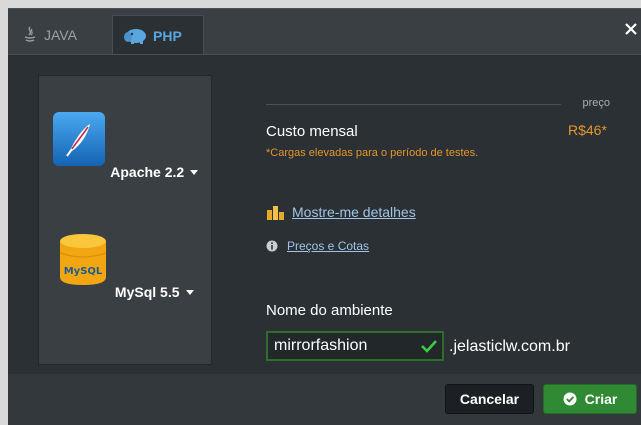  I want to click on mysql-icon-text: MySQL, so click(83, 271).